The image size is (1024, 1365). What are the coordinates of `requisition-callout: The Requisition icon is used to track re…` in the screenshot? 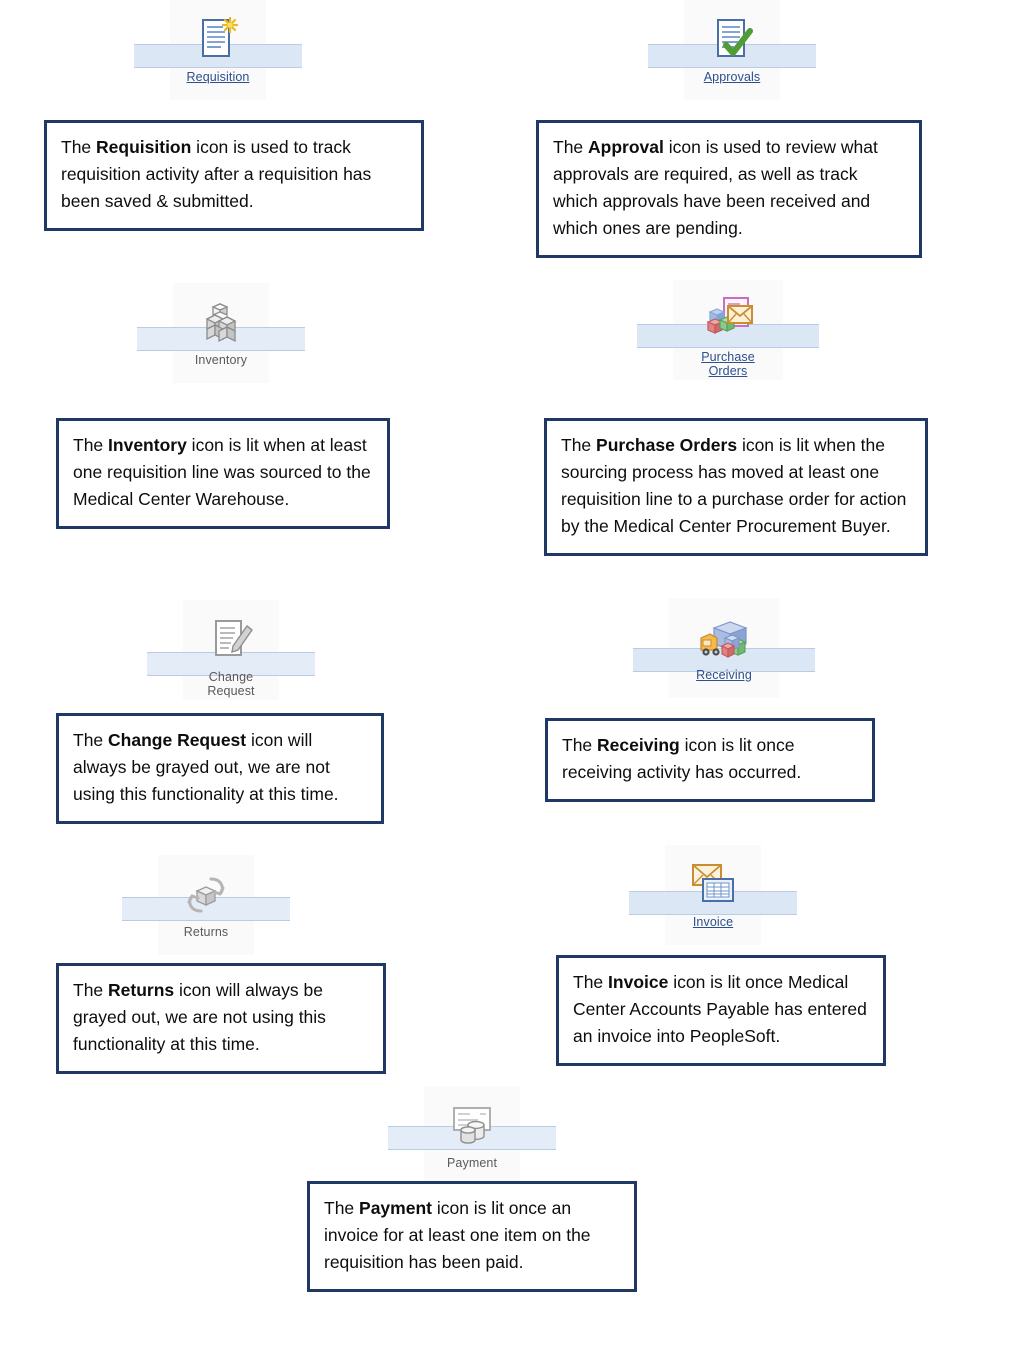 It's located at (234, 175).